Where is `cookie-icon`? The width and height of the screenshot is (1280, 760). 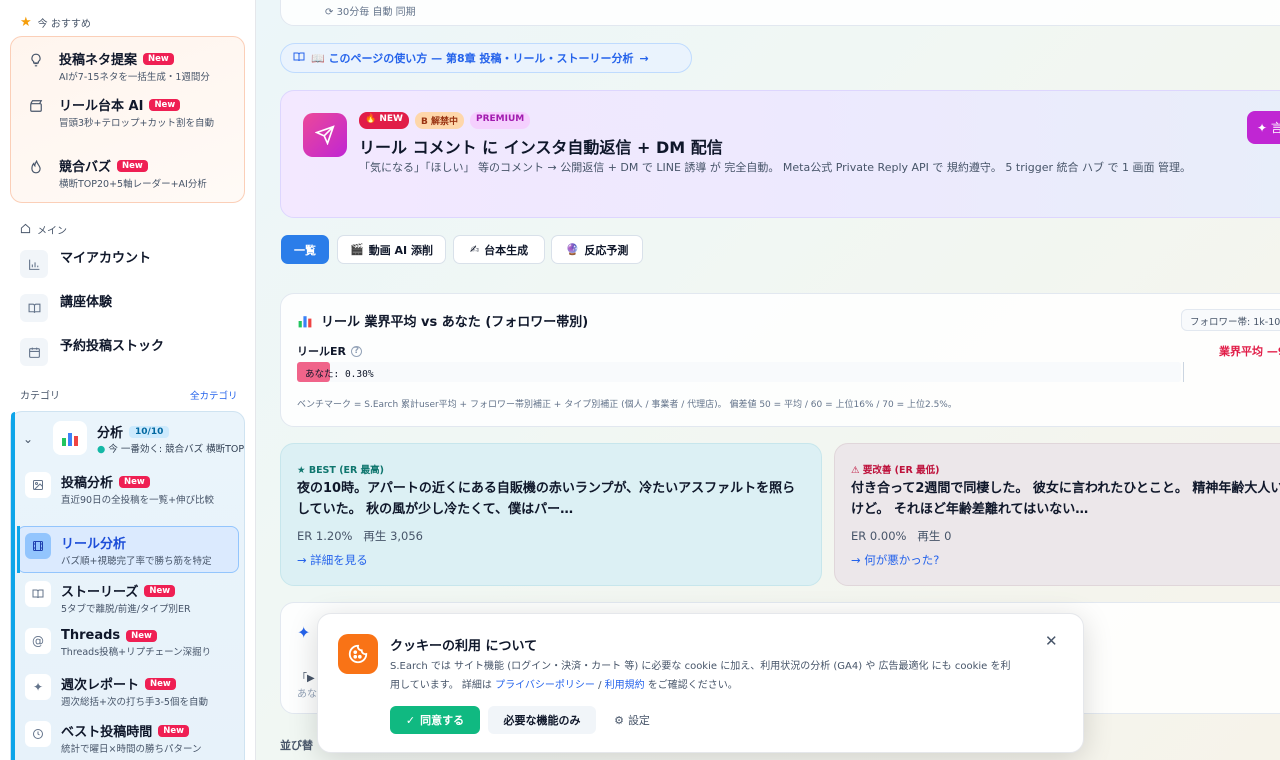 cookie-icon is located at coordinates (358, 654).